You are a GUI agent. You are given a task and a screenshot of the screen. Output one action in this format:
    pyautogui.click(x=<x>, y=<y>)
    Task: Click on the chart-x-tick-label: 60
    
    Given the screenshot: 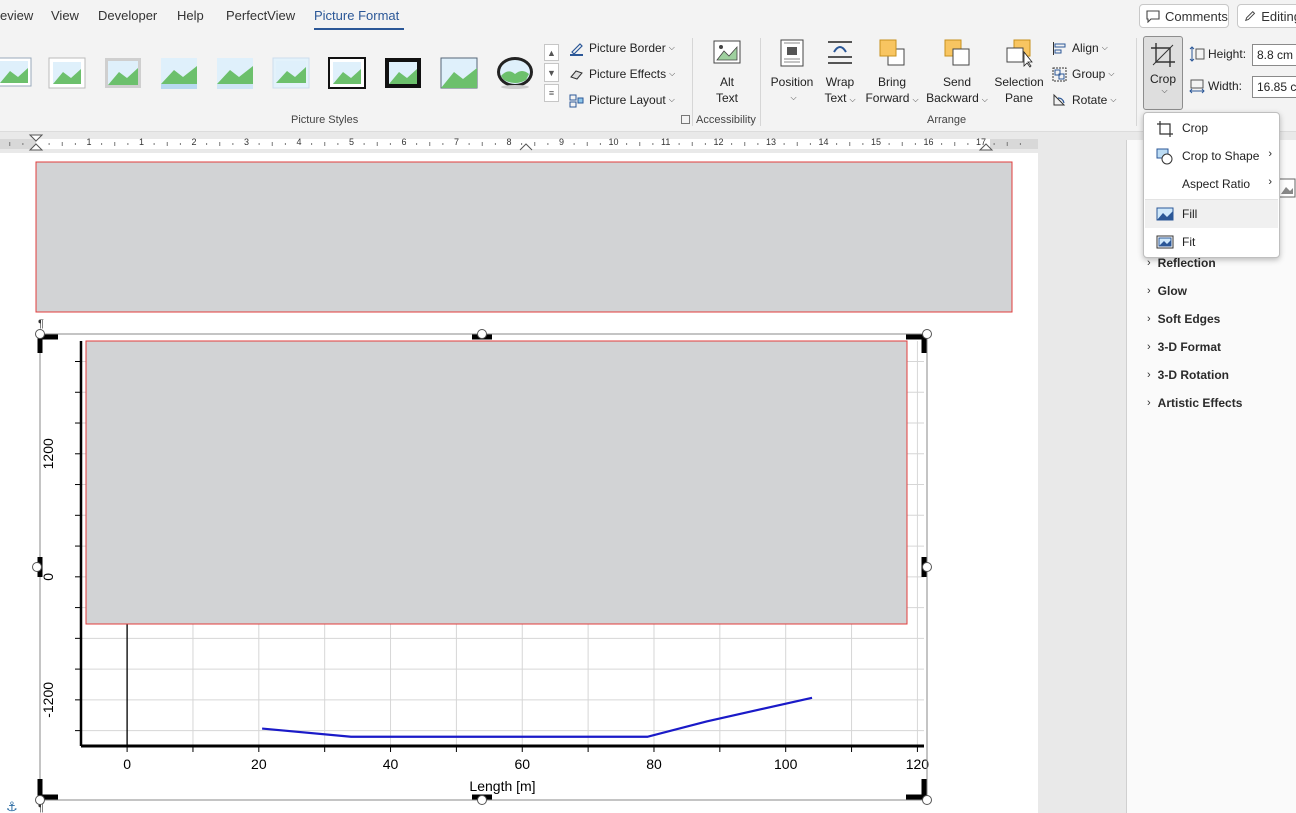 What is the action you would take?
    pyautogui.click(x=522, y=764)
    